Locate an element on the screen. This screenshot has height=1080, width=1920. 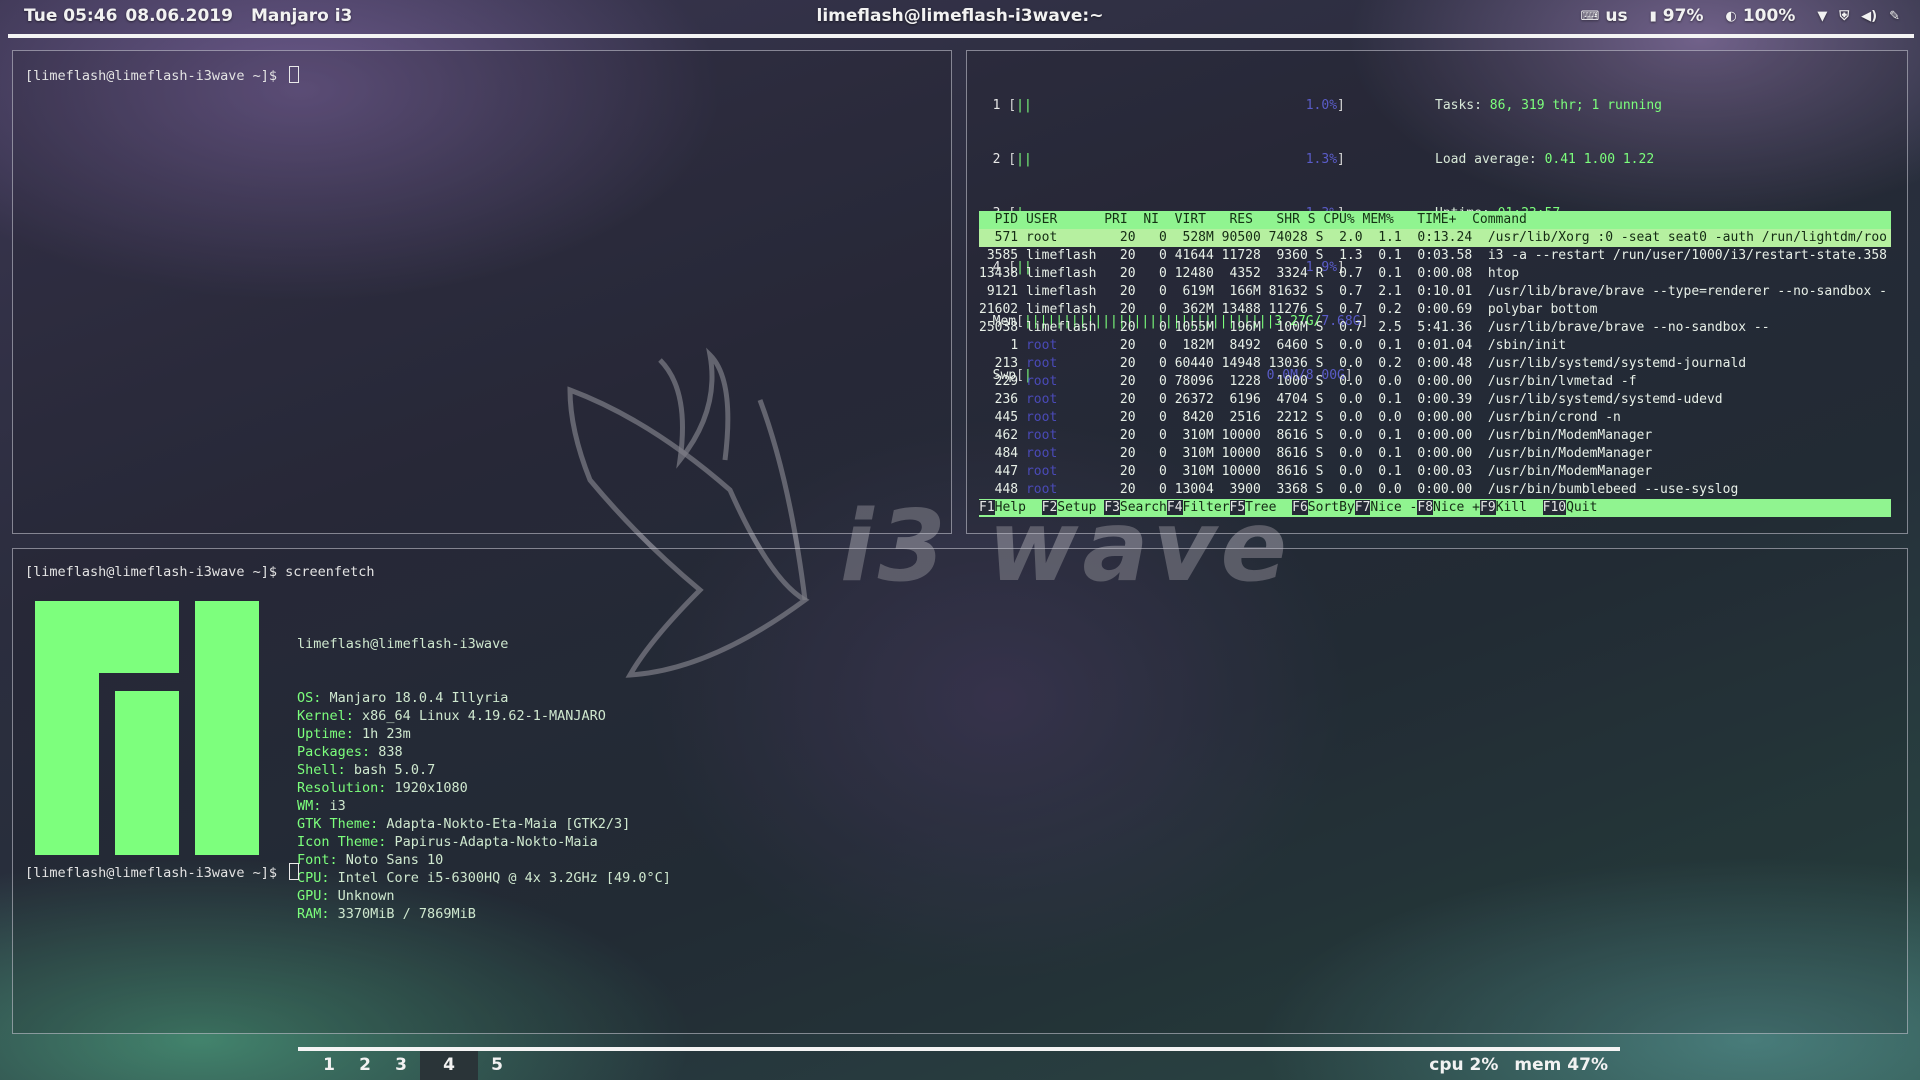
fkey-f6: F6 is located at coordinates (1300, 507).